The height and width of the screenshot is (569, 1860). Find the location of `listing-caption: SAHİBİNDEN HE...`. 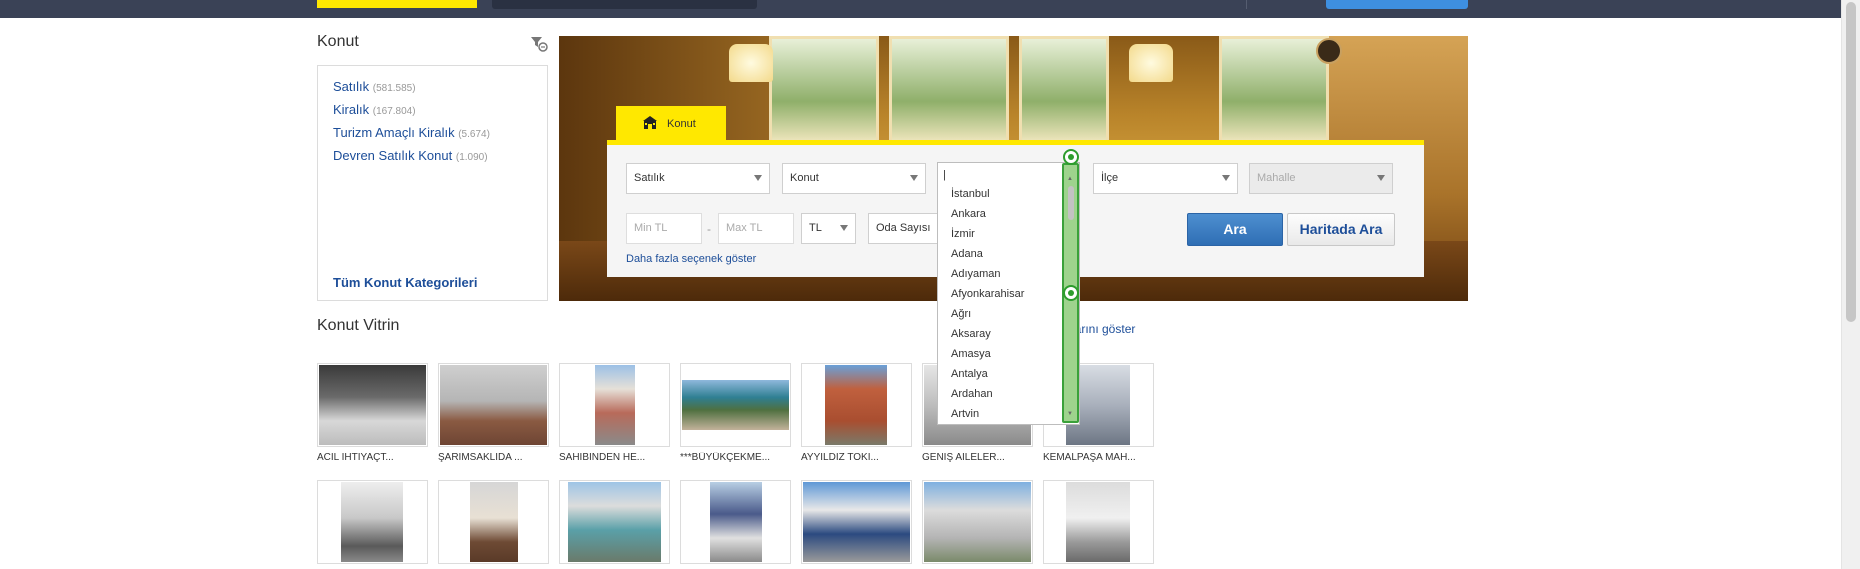

listing-caption: SAHİBİNDEN HE... is located at coordinates (614, 457).